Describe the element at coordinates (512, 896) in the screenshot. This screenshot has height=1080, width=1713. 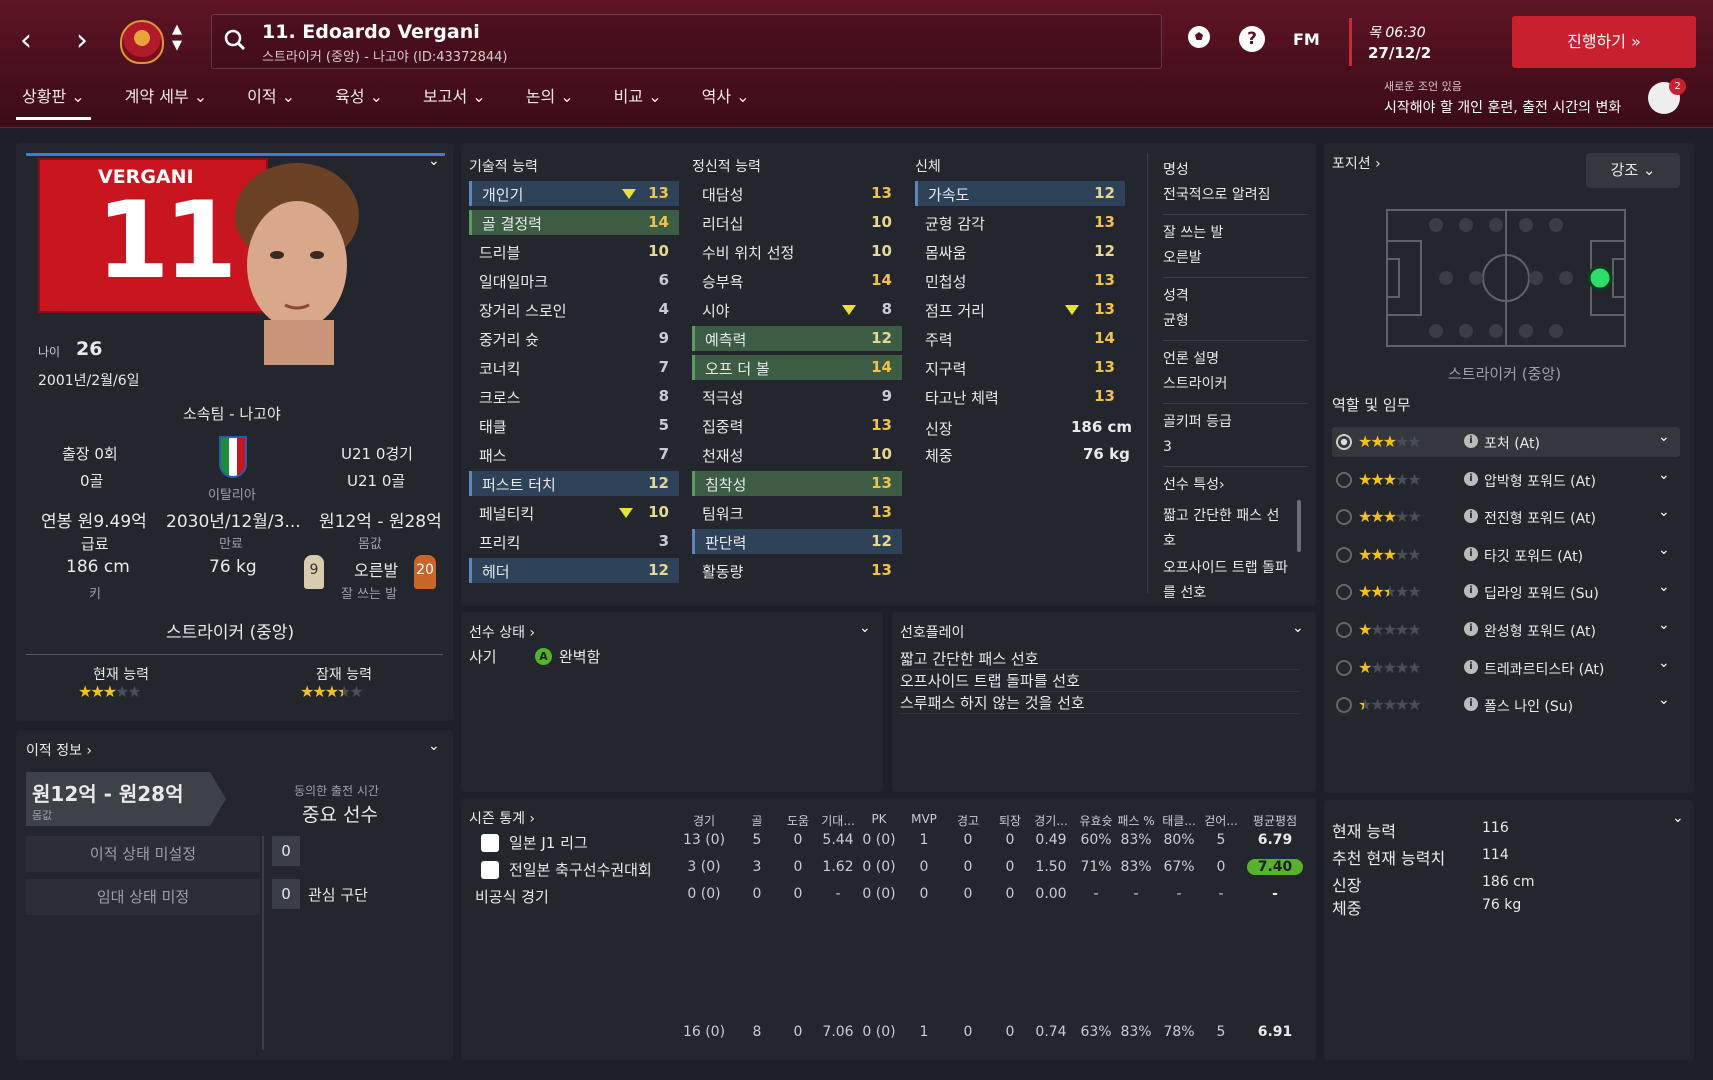
I see `competition-name: 비공식 경기` at that location.